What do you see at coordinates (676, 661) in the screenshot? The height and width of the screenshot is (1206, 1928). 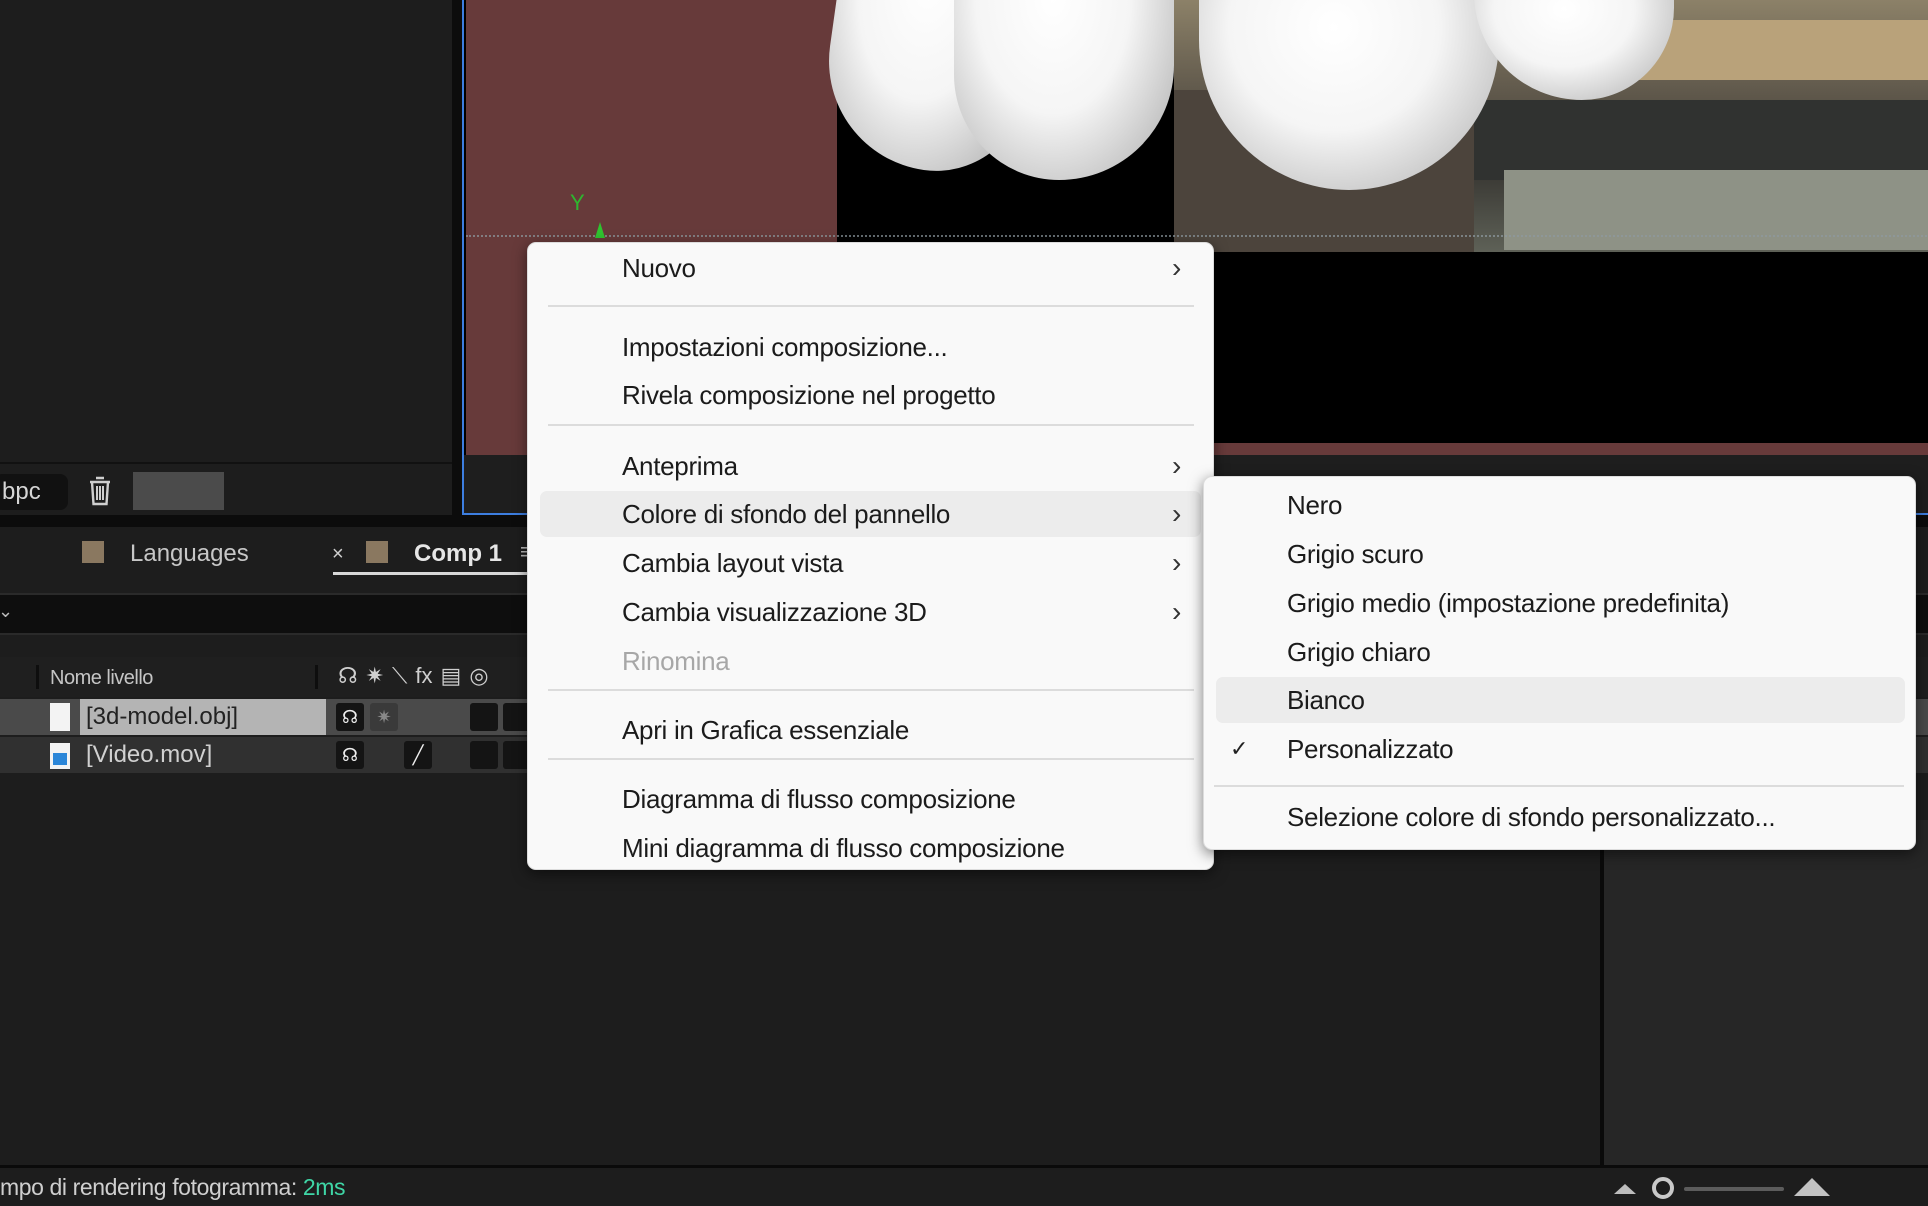 I see `menu-item-label: Rinomina` at bounding box center [676, 661].